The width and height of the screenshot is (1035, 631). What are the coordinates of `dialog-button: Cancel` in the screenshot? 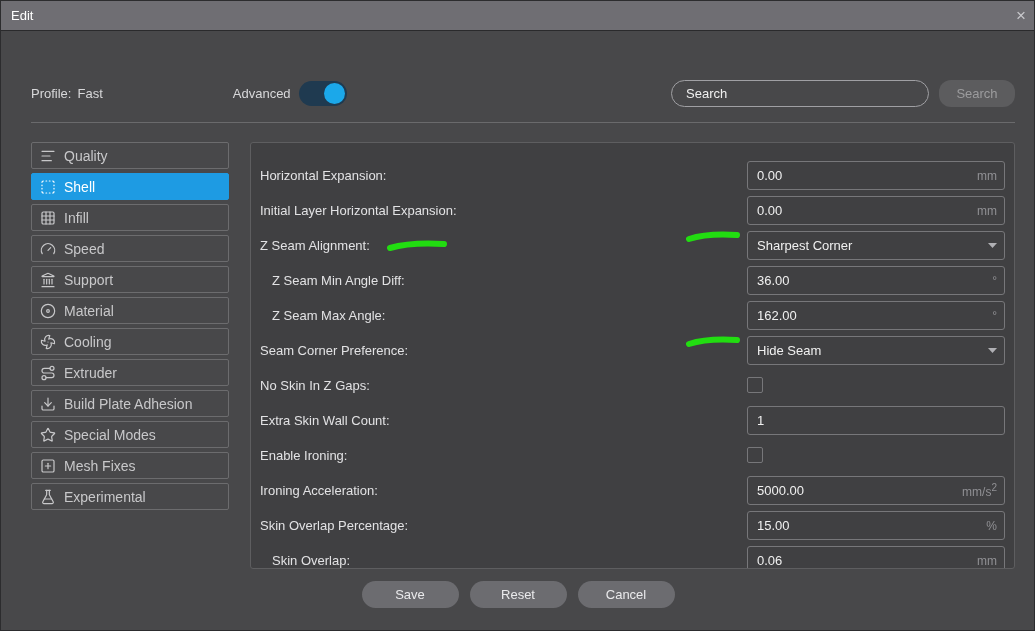 It's located at (626, 594).